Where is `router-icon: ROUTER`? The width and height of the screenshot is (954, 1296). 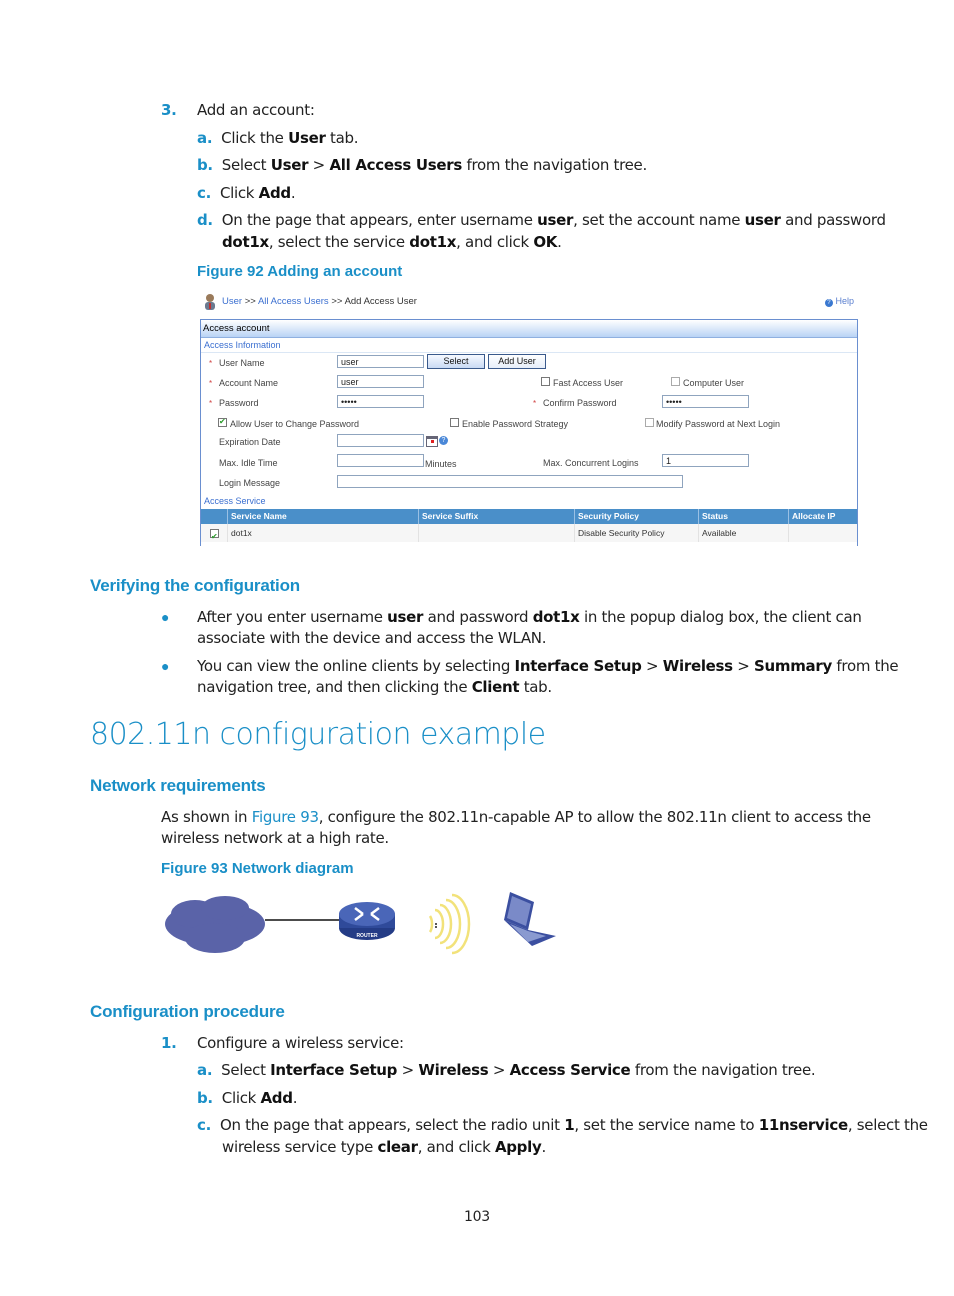 router-icon: ROUTER is located at coordinates (367, 921).